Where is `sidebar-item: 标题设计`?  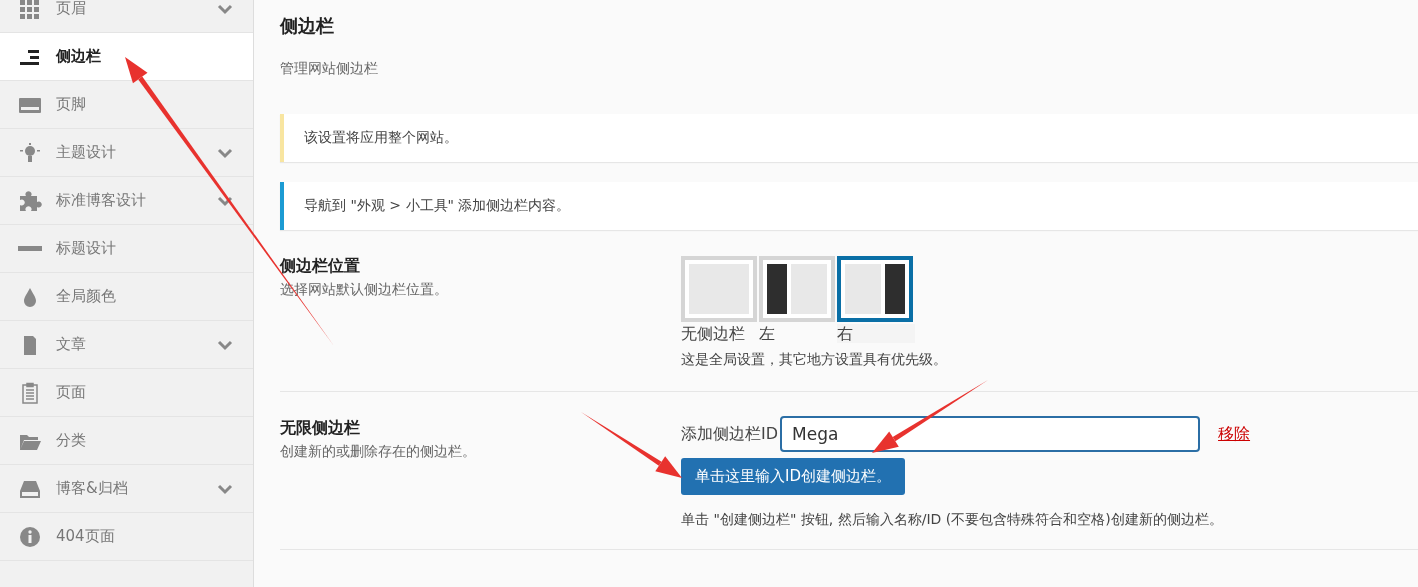 sidebar-item: 标题设计 is located at coordinates (126, 249).